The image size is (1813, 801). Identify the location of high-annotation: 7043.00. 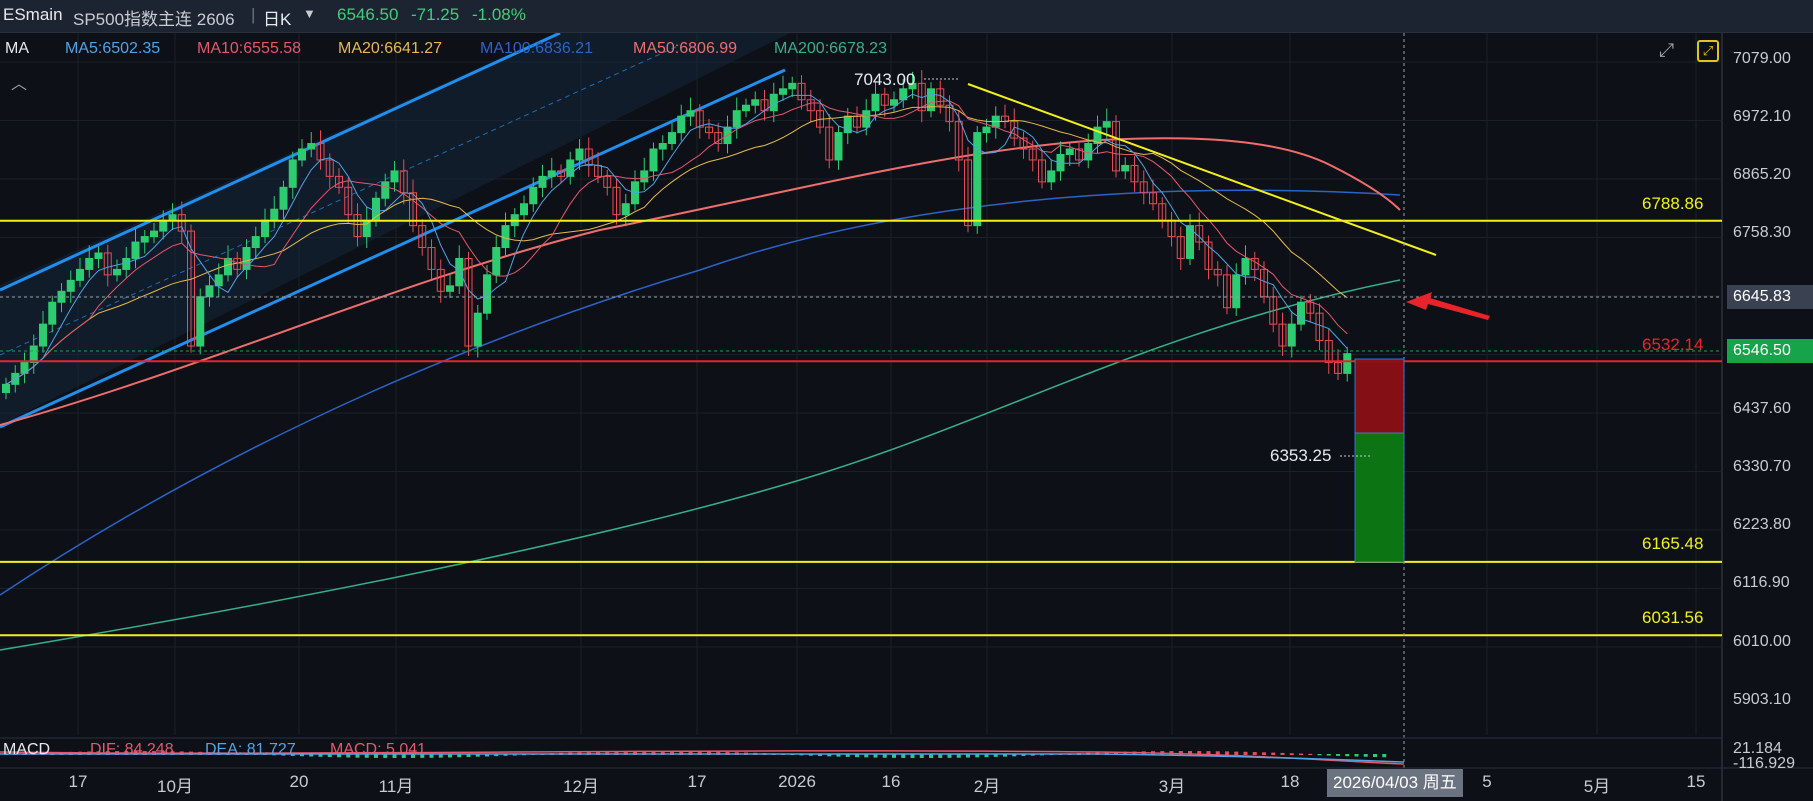
(885, 79).